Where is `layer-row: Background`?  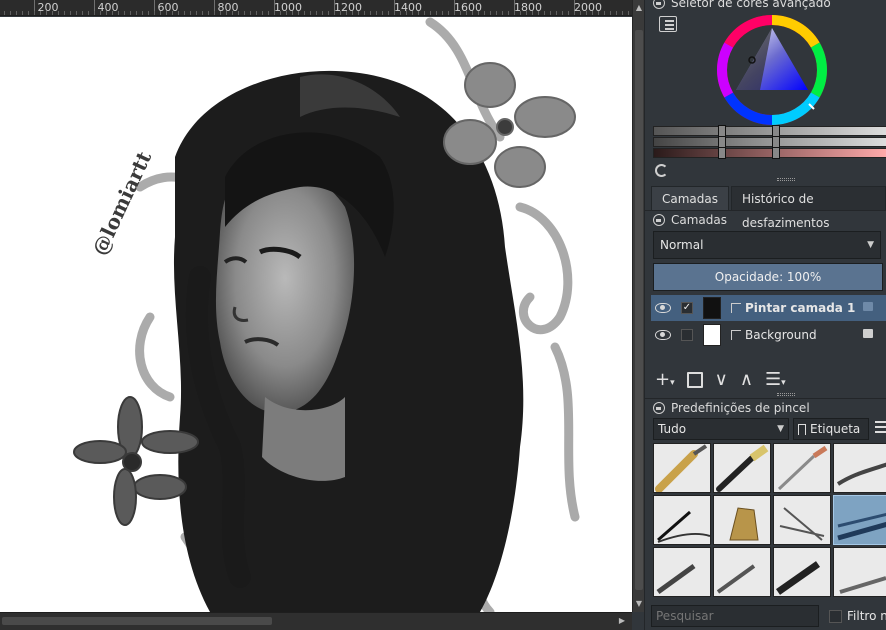 layer-row: Background is located at coordinates (768, 335).